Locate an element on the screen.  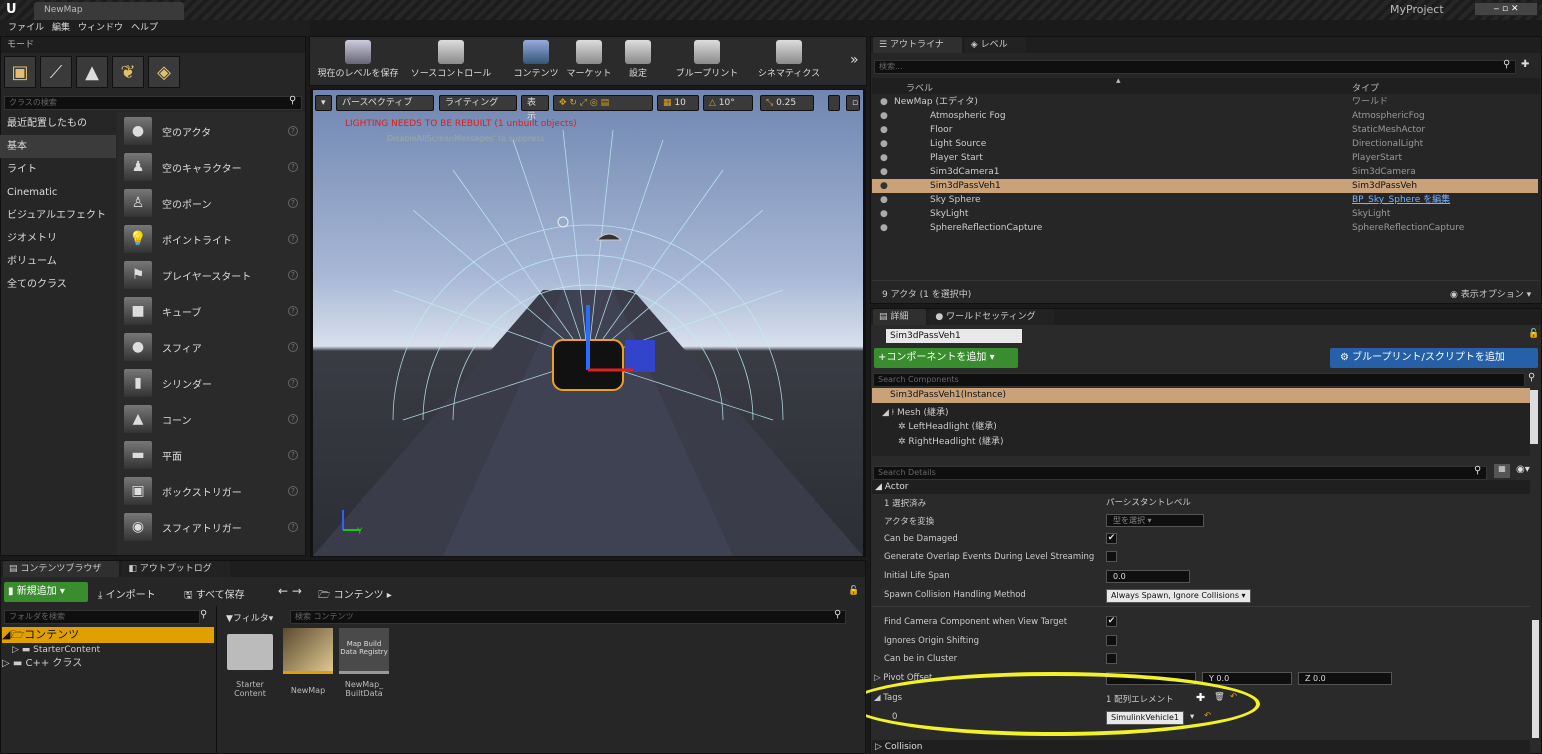
overlap-events-checkbox is located at coordinates (1111, 556).